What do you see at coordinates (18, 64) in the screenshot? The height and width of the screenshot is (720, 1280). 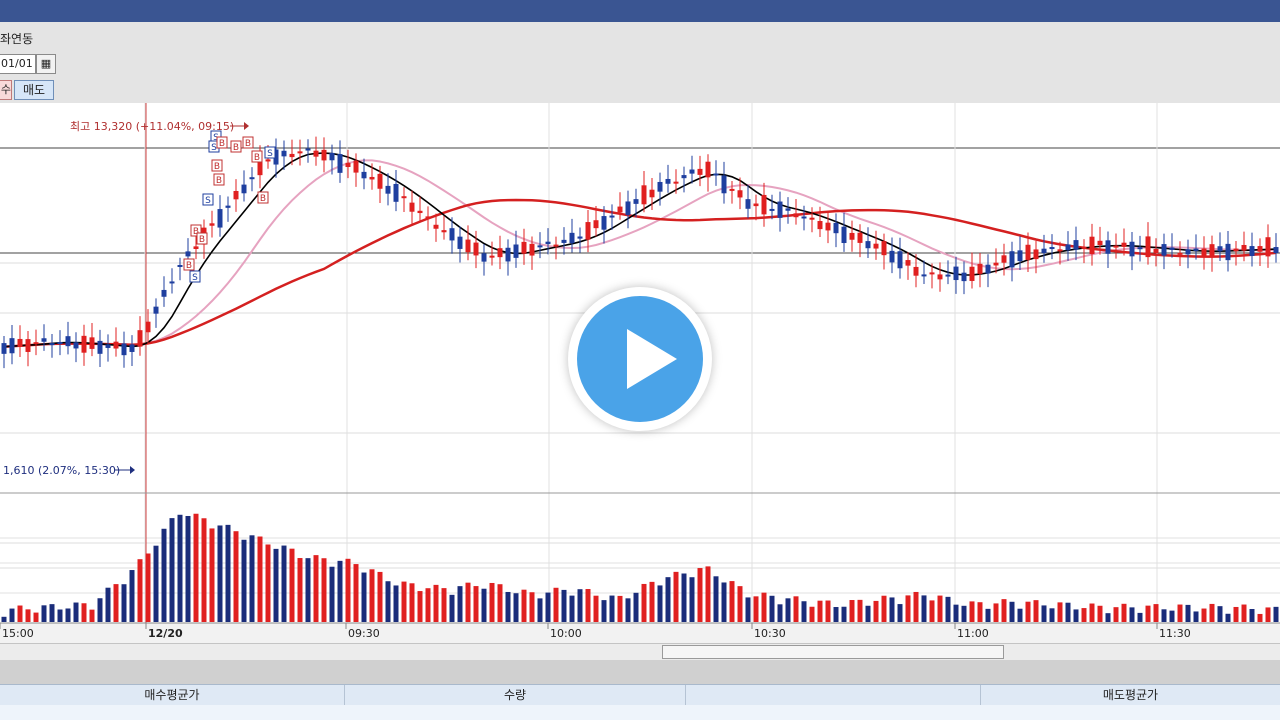 I see `date-input: 01/01` at bounding box center [18, 64].